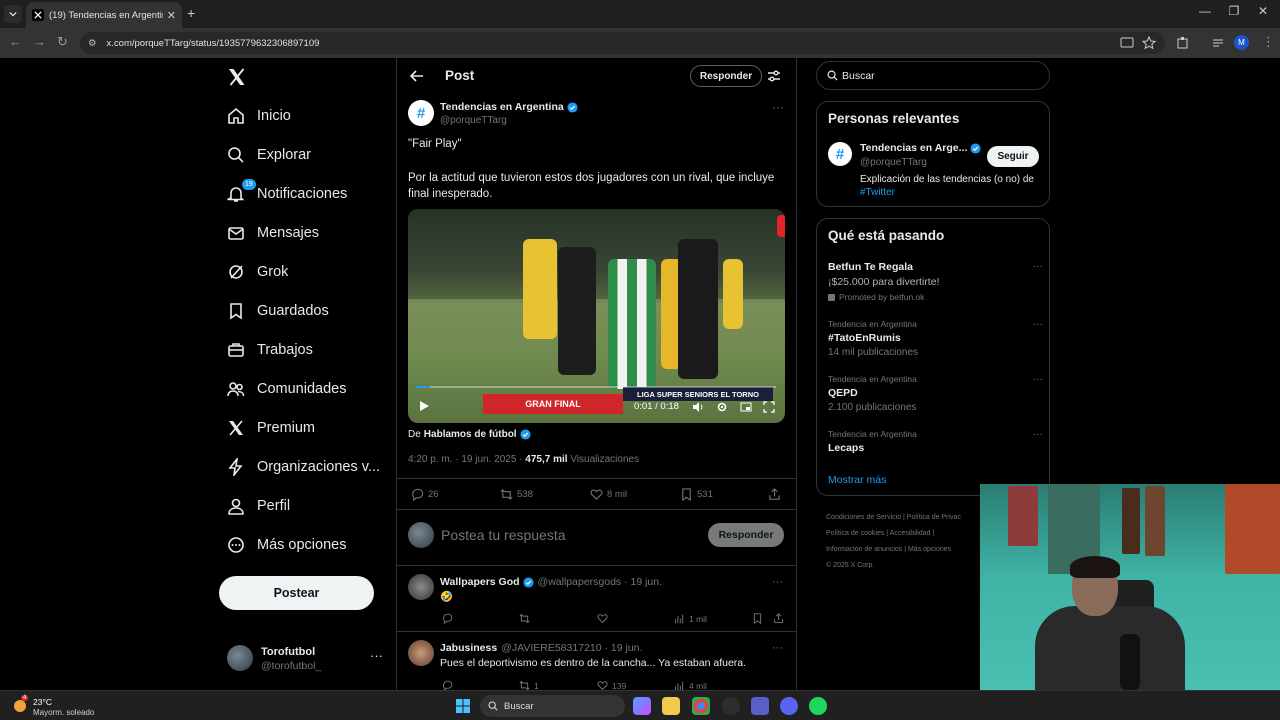 Image resolution: width=1280 pixels, height=720 pixels. I want to click on reply-input: Postea tu respuesta, so click(503, 535).